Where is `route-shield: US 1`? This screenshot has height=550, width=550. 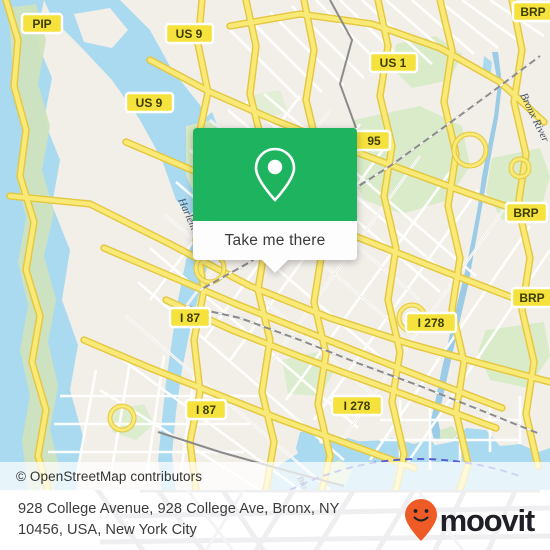
route-shield: US 1 is located at coordinates (393, 62).